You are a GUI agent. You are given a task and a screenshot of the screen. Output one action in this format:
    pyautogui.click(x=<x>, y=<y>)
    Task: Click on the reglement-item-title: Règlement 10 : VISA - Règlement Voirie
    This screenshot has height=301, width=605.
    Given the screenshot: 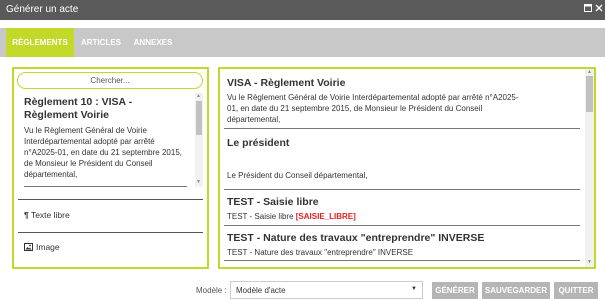 What is the action you would take?
    pyautogui.click(x=94, y=109)
    